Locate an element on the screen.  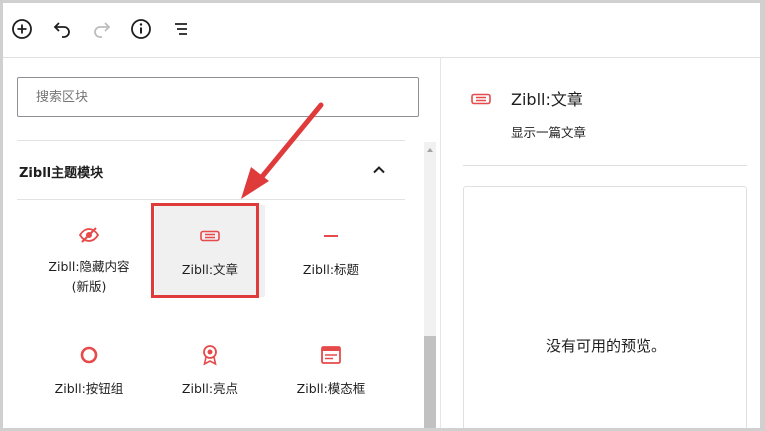
dash-icon is located at coordinates (331, 236).